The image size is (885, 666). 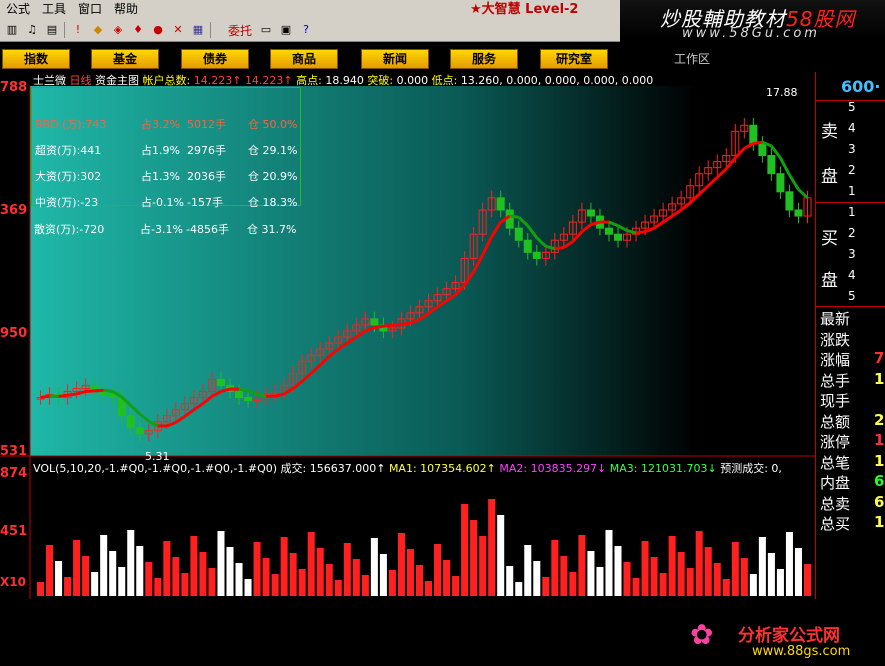 What do you see at coordinates (138, 30) in the screenshot?
I see `tag-icon: ♦` at bounding box center [138, 30].